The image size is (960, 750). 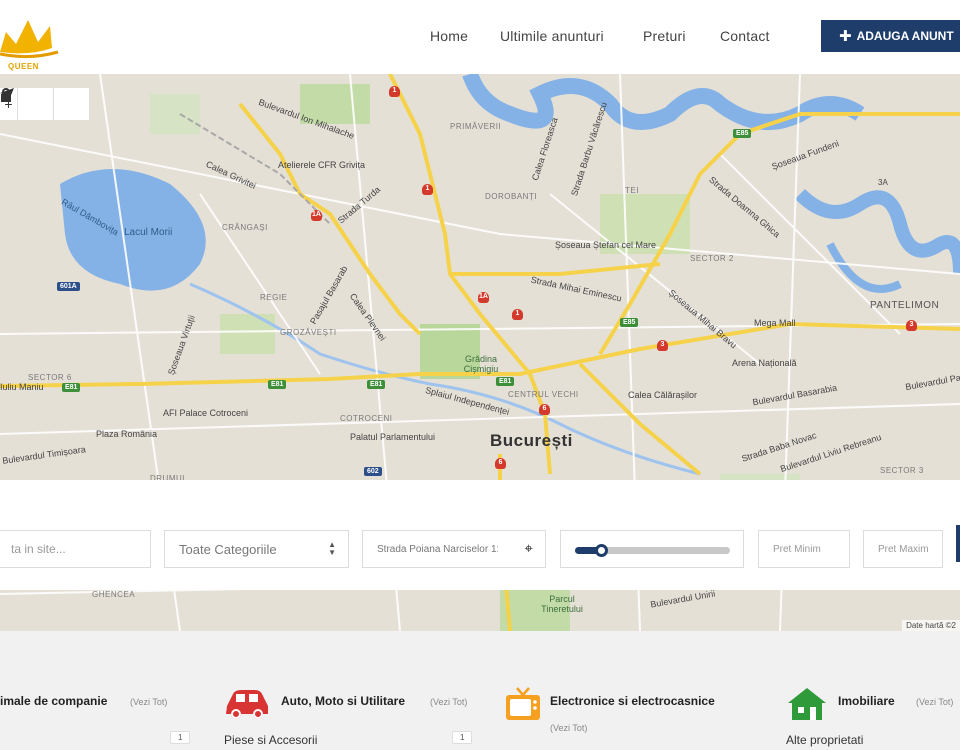 What do you see at coordinates (270, 740) in the screenshot?
I see `subcategory-link: Piese si Accesorii` at bounding box center [270, 740].